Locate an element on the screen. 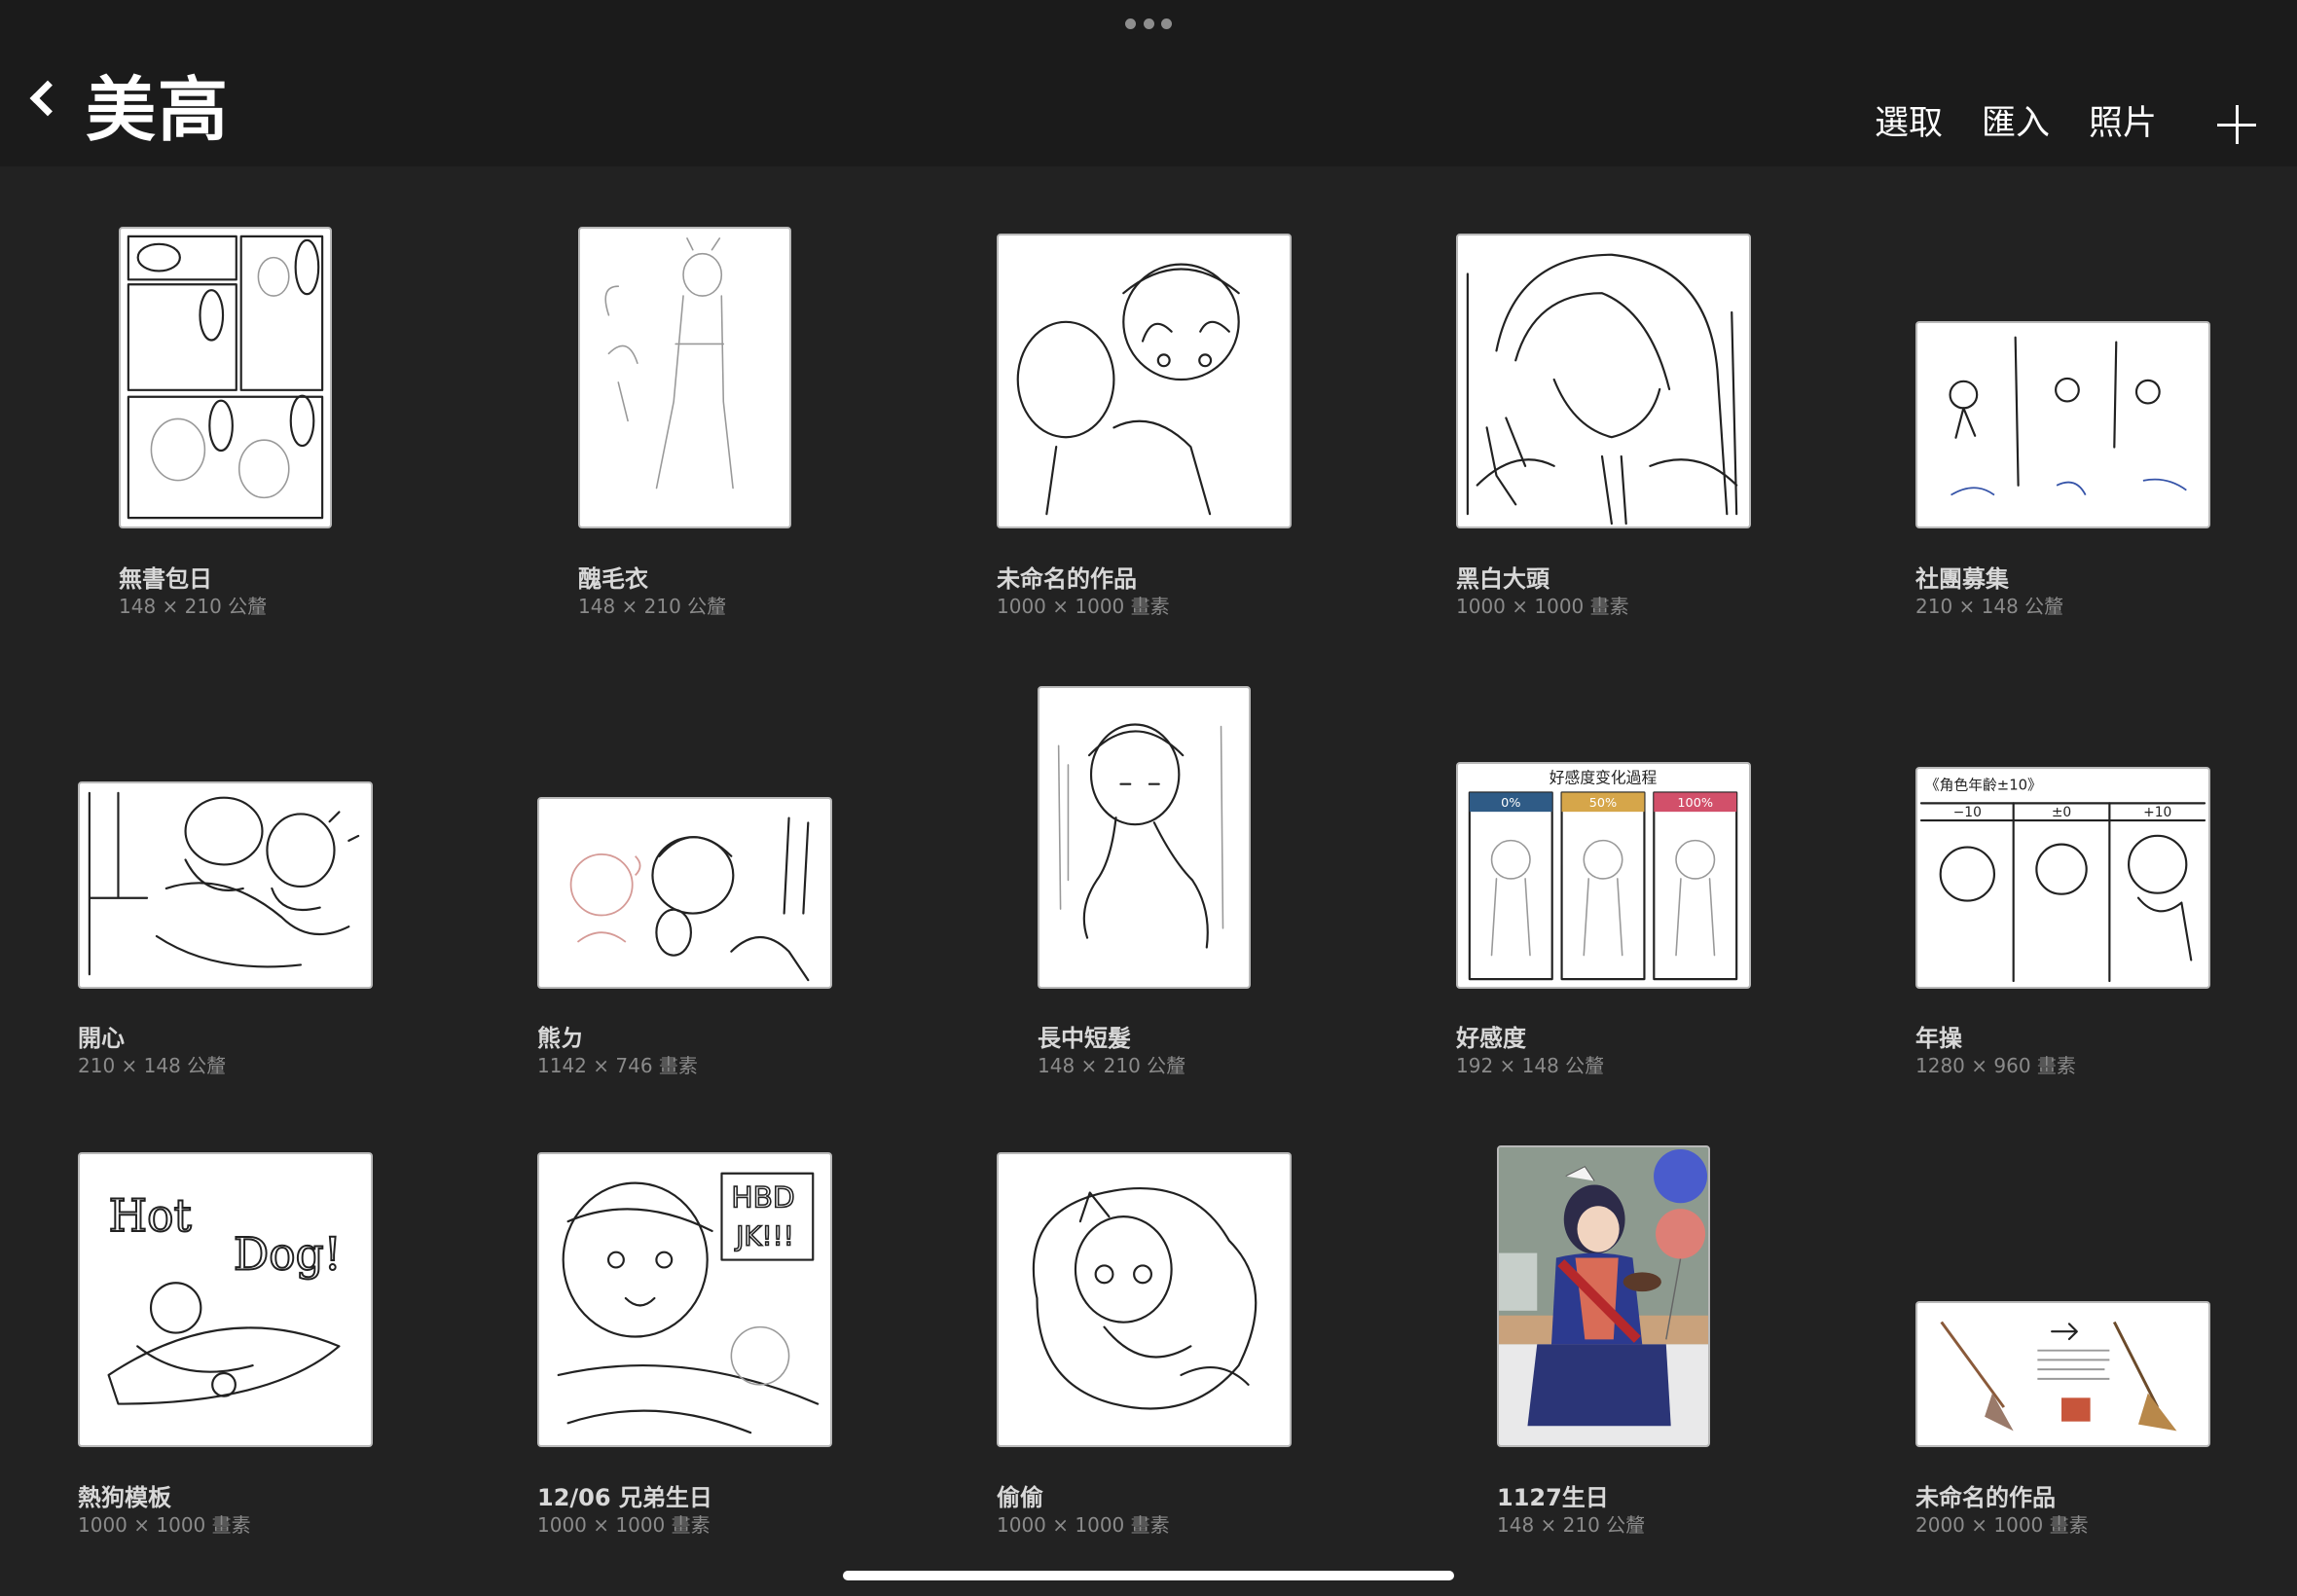  artwork-title: 熱狗模板 is located at coordinates (125, 1498).